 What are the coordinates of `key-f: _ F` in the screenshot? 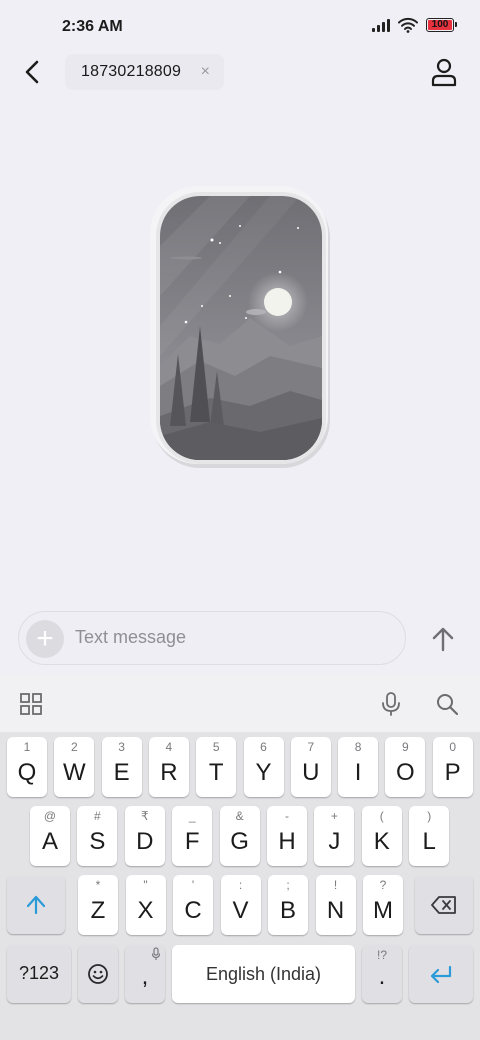 It's located at (192, 836).